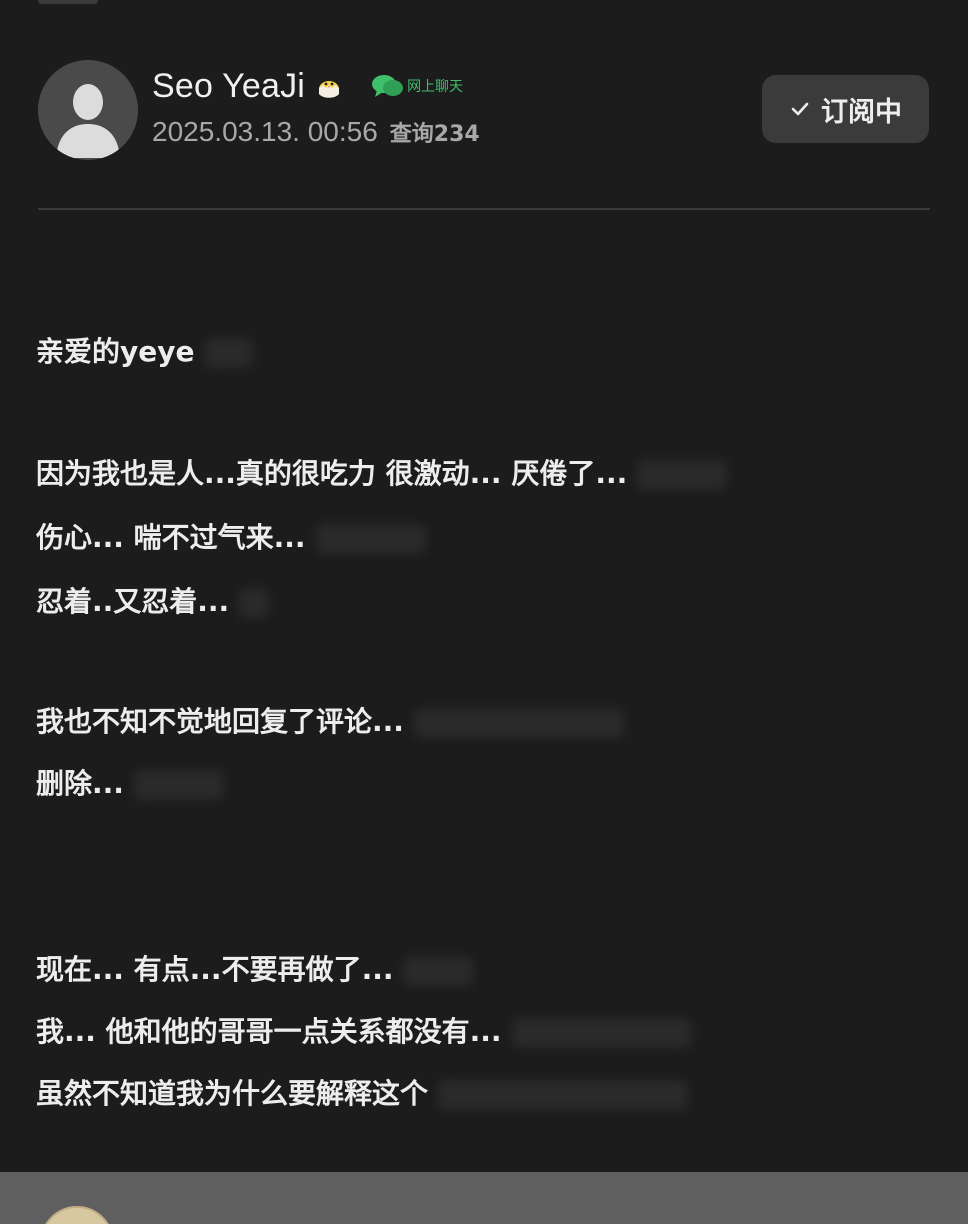  I want to click on cropped-top-text, so click(68, 2).